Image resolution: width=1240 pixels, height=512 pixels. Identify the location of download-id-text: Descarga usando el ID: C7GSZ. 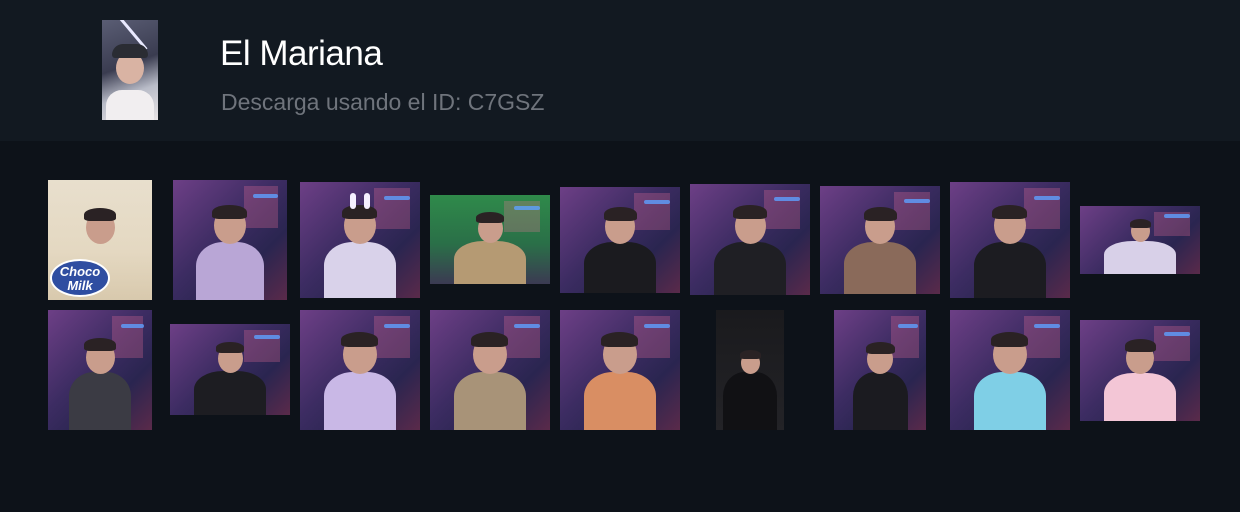
(383, 102).